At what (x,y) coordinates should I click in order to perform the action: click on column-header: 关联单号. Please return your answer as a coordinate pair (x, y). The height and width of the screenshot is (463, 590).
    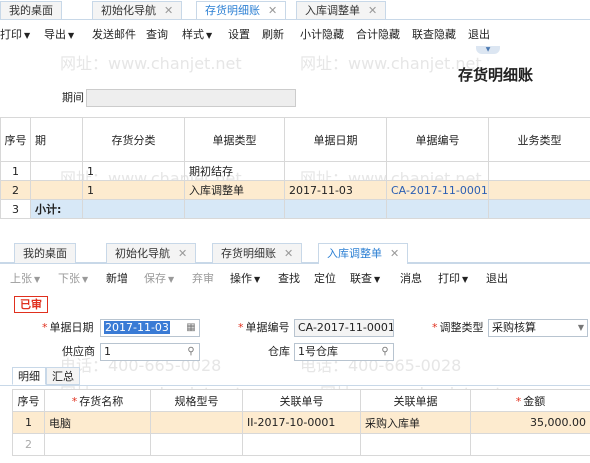
    Looking at the image, I should click on (301, 400).